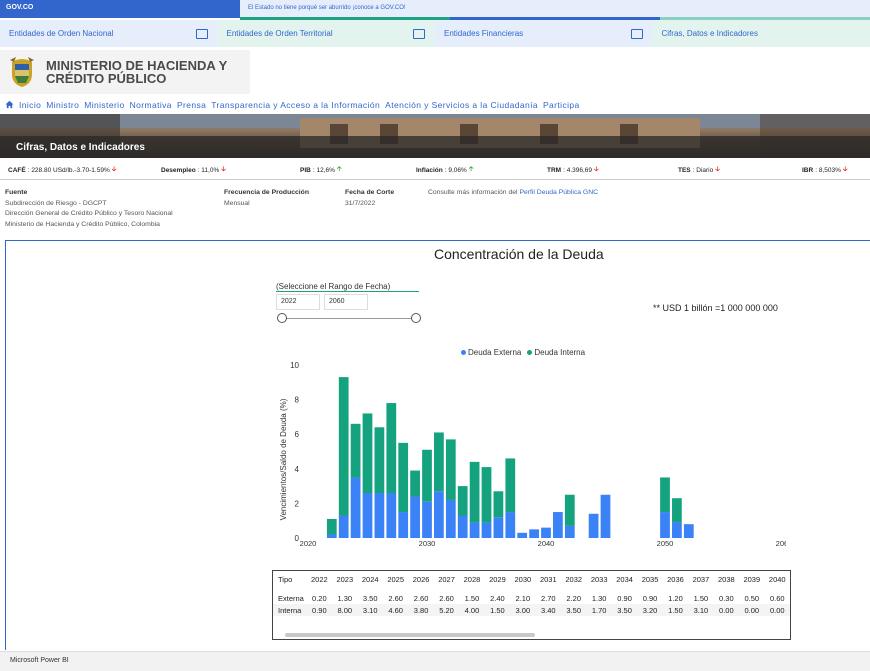 Image resolution: width=870 pixels, height=671 pixels. I want to click on ticker-tes-value: : Diario, so click(703, 170).